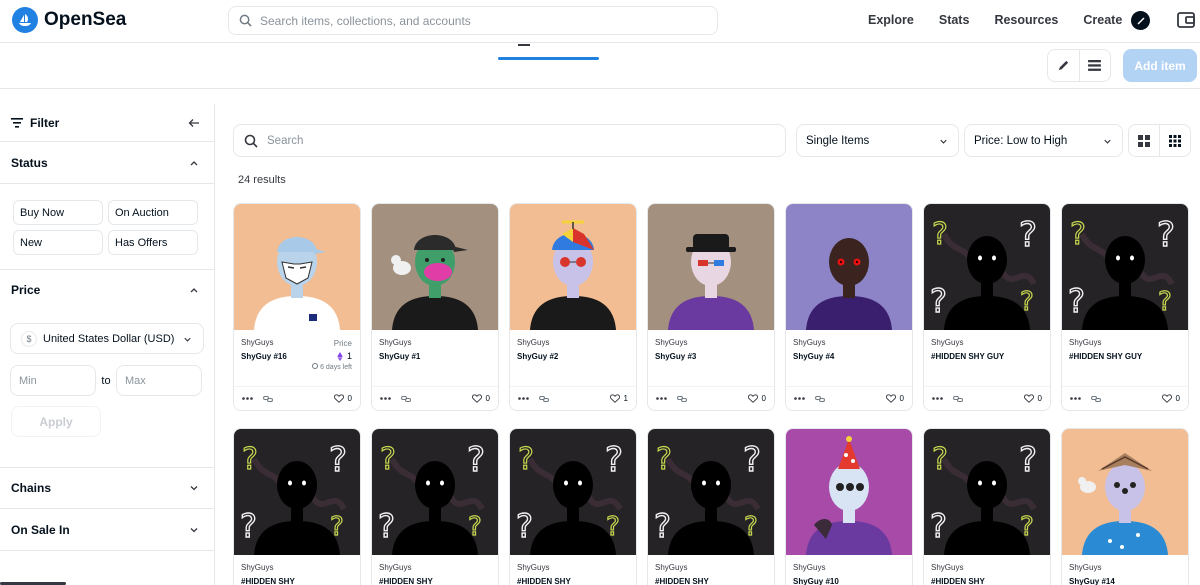 The height and width of the screenshot is (585, 1200). What do you see at coordinates (891, 20) in the screenshot?
I see `nav-explore: Explore` at bounding box center [891, 20].